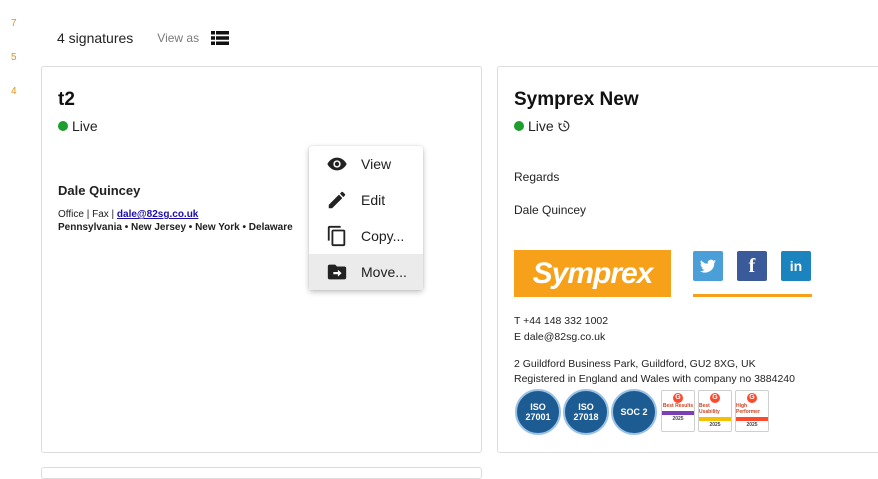 This screenshot has width=878, height=479. What do you see at coordinates (678, 406) in the screenshot?
I see `g2-badge-label: Best Results` at bounding box center [678, 406].